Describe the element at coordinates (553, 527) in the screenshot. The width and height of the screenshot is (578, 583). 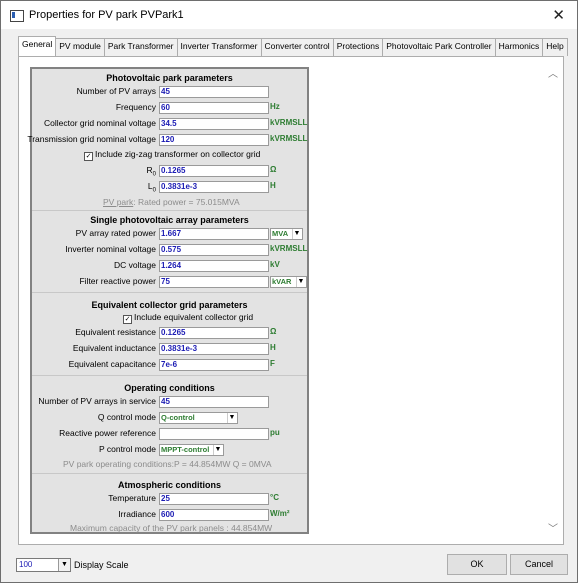
I see `chevron-down-icon: ﹀` at that location.